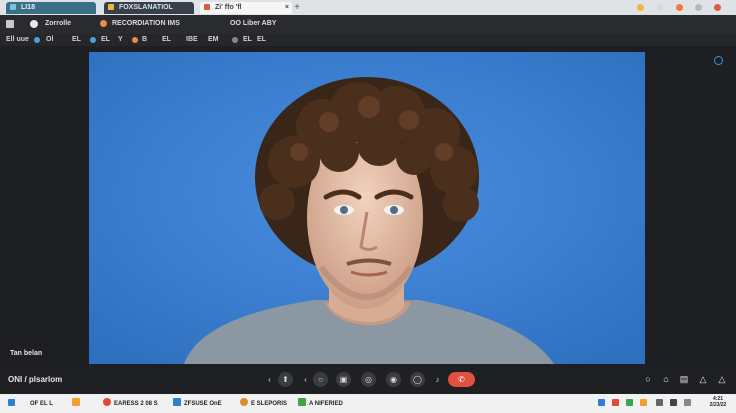 The height and width of the screenshot is (413, 736). Describe the element at coordinates (17, 40) in the screenshot. I see `header-item: Ell uue` at that location.